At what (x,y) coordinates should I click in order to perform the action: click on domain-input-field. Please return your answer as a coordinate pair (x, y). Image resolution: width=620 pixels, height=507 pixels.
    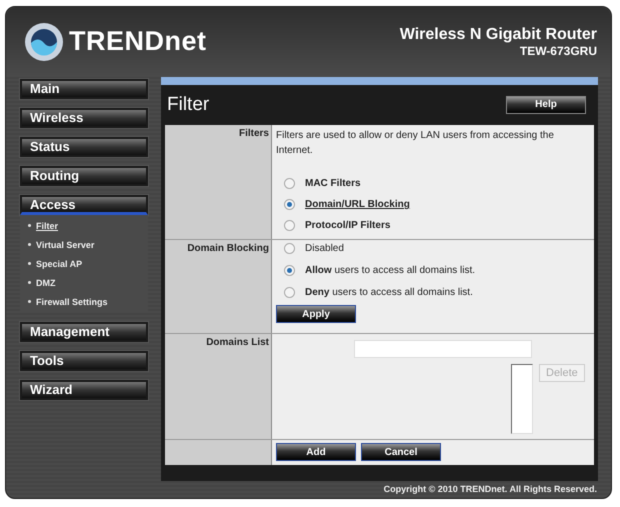
    Looking at the image, I should click on (443, 349).